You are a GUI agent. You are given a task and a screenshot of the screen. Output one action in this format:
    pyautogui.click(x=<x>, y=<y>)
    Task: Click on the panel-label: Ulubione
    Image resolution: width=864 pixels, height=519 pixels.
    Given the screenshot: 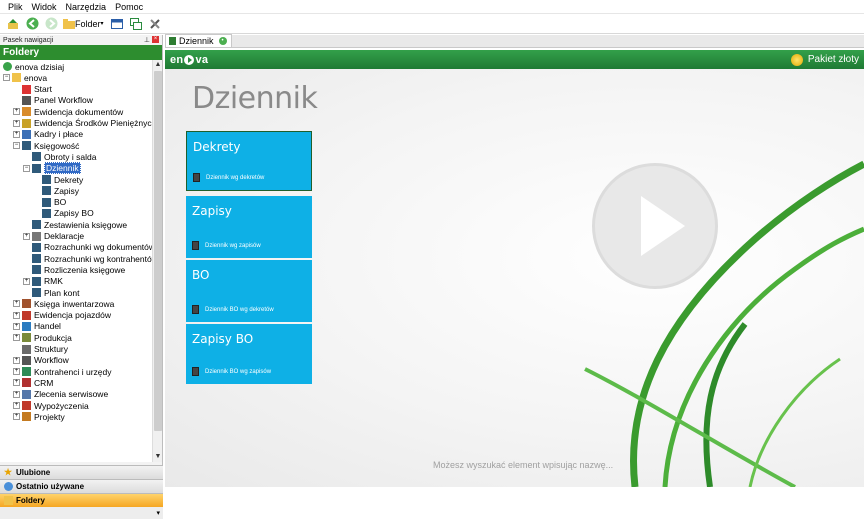 What is the action you would take?
    pyautogui.click(x=33, y=472)
    